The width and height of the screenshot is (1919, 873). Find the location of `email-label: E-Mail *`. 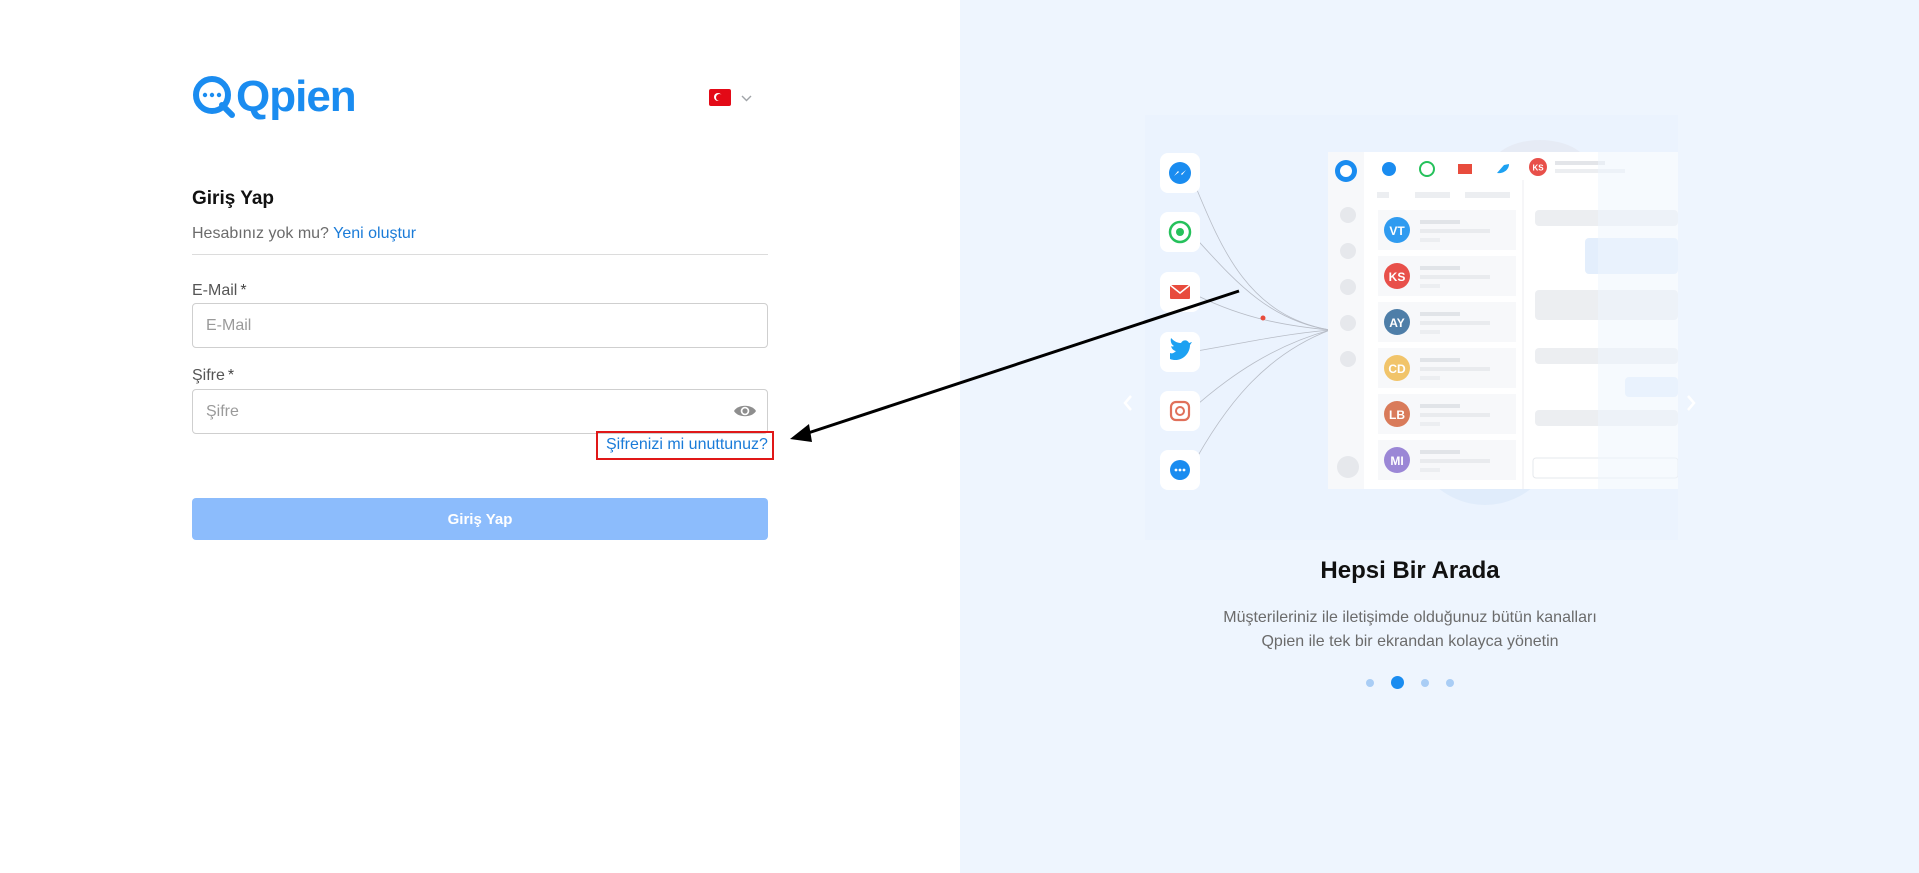

email-label: E-Mail * is located at coordinates (219, 290).